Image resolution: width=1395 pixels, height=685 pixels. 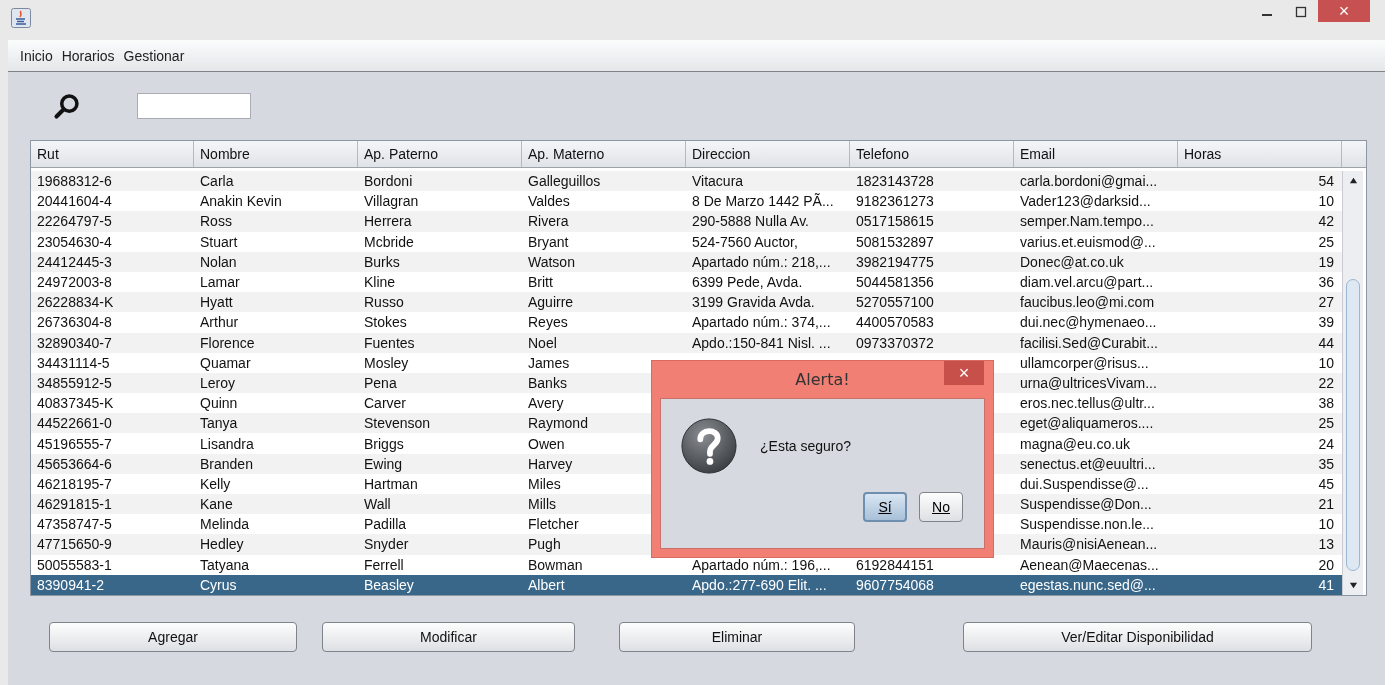 I want to click on table-cell: Padilla, so click(x=385, y=524).